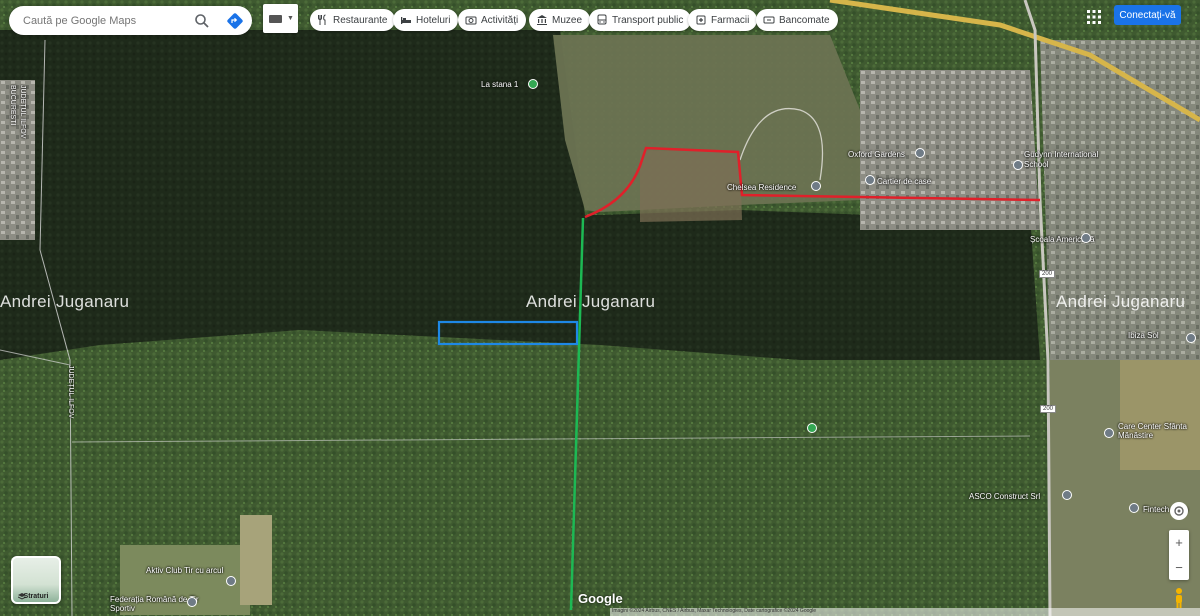  I want to click on label-care-center: Care Center Sfânta Mănăstire, so click(1159, 431).